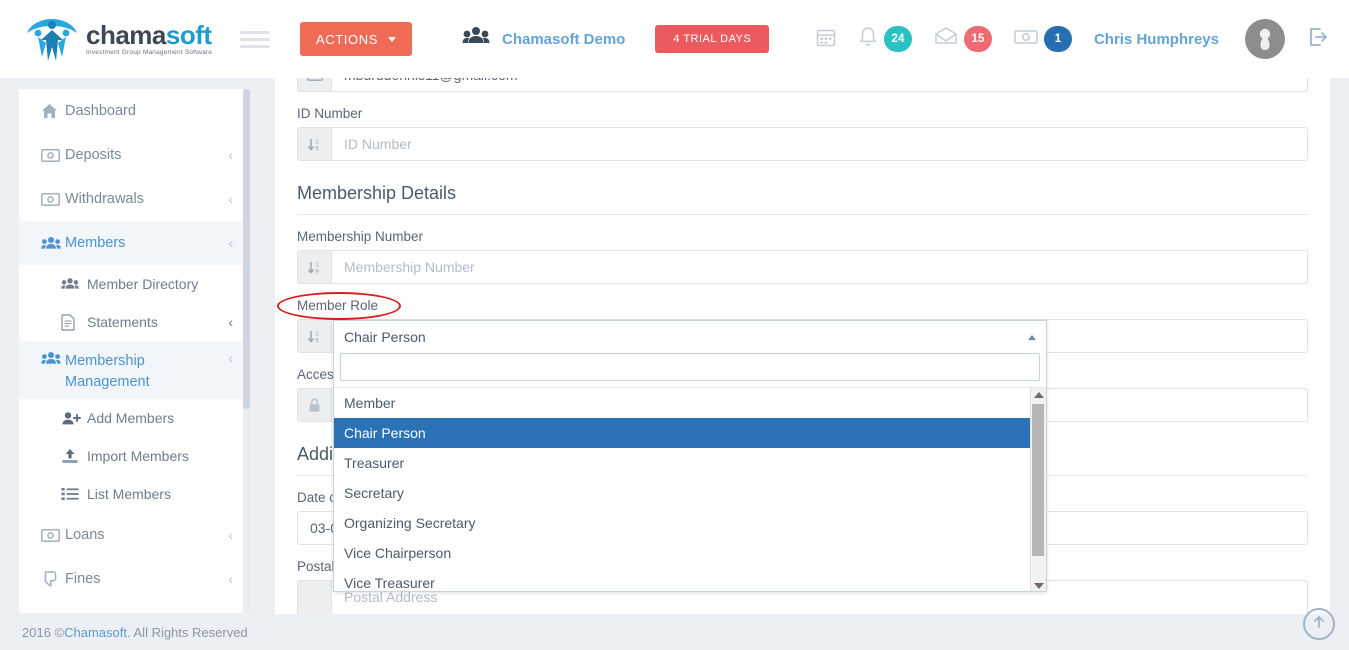 This screenshot has width=1349, height=650. What do you see at coordinates (1318, 39) in the screenshot?
I see `logout-button` at bounding box center [1318, 39].